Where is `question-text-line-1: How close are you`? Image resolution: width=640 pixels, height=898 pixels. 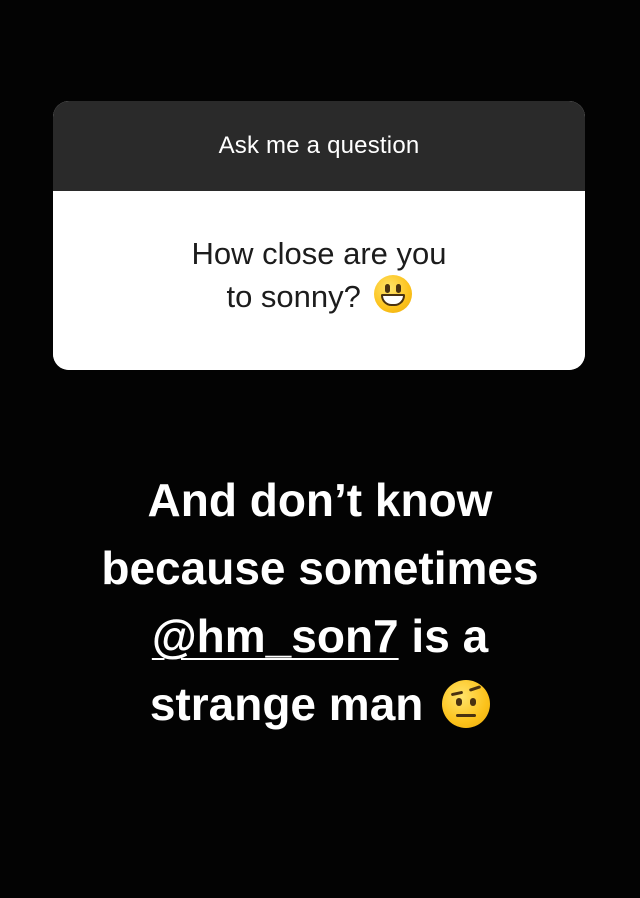
question-text-line-1: How close are you is located at coordinates (319, 253).